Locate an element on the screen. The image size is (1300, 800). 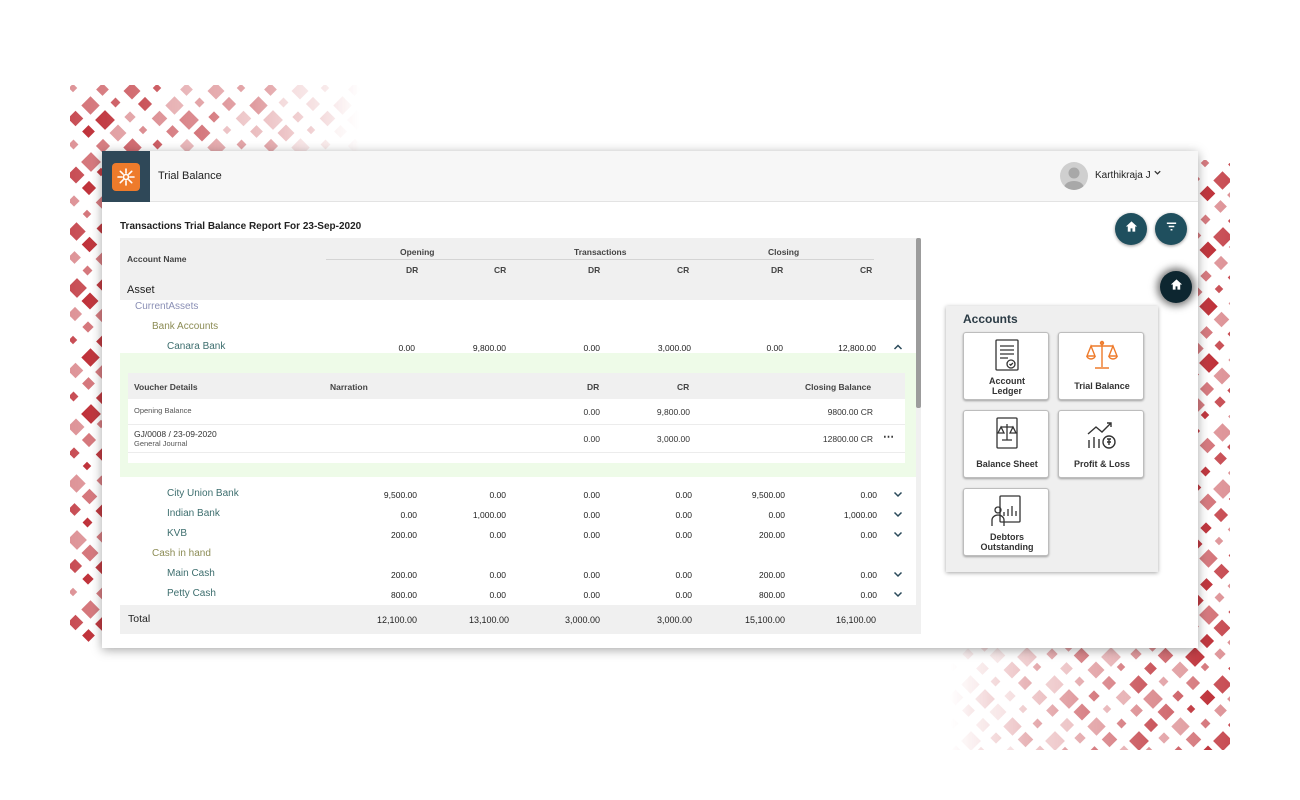
scroll-thumb is located at coordinates (918, 323).